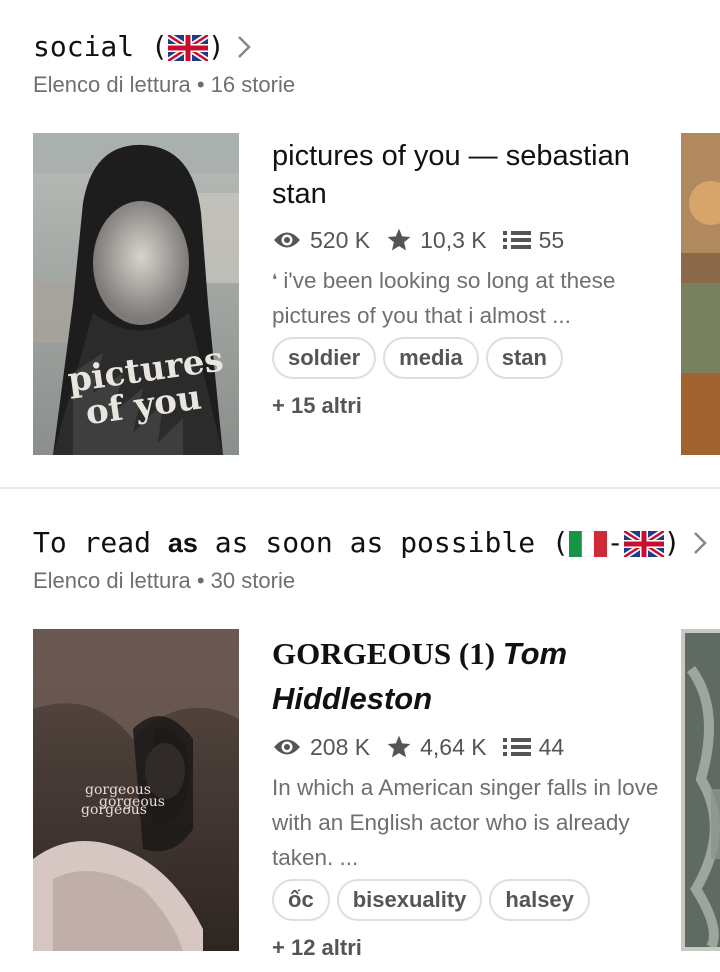 Image resolution: width=720 pixels, height=972 pixels. Describe the element at coordinates (453, 239) in the screenshot. I see `votes-count: 10,3 K` at that location.